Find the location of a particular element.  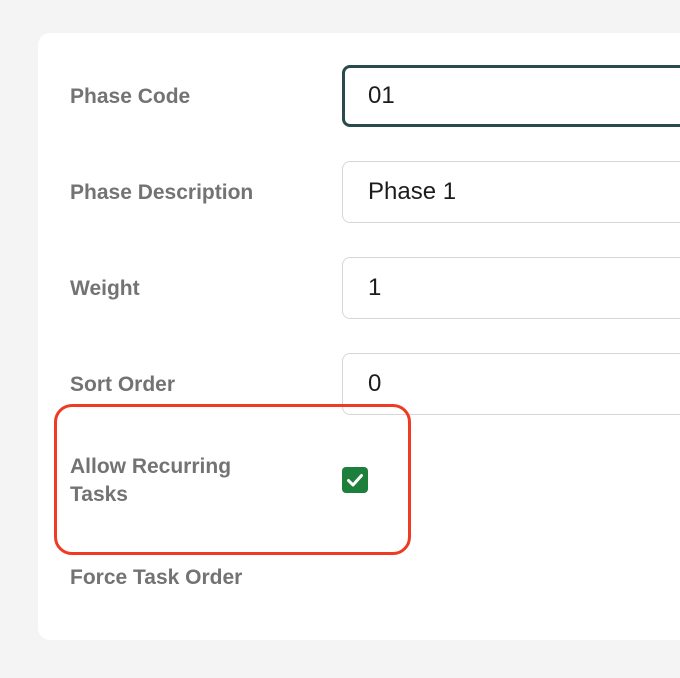

sort-order-label: Sort Order is located at coordinates (123, 384).